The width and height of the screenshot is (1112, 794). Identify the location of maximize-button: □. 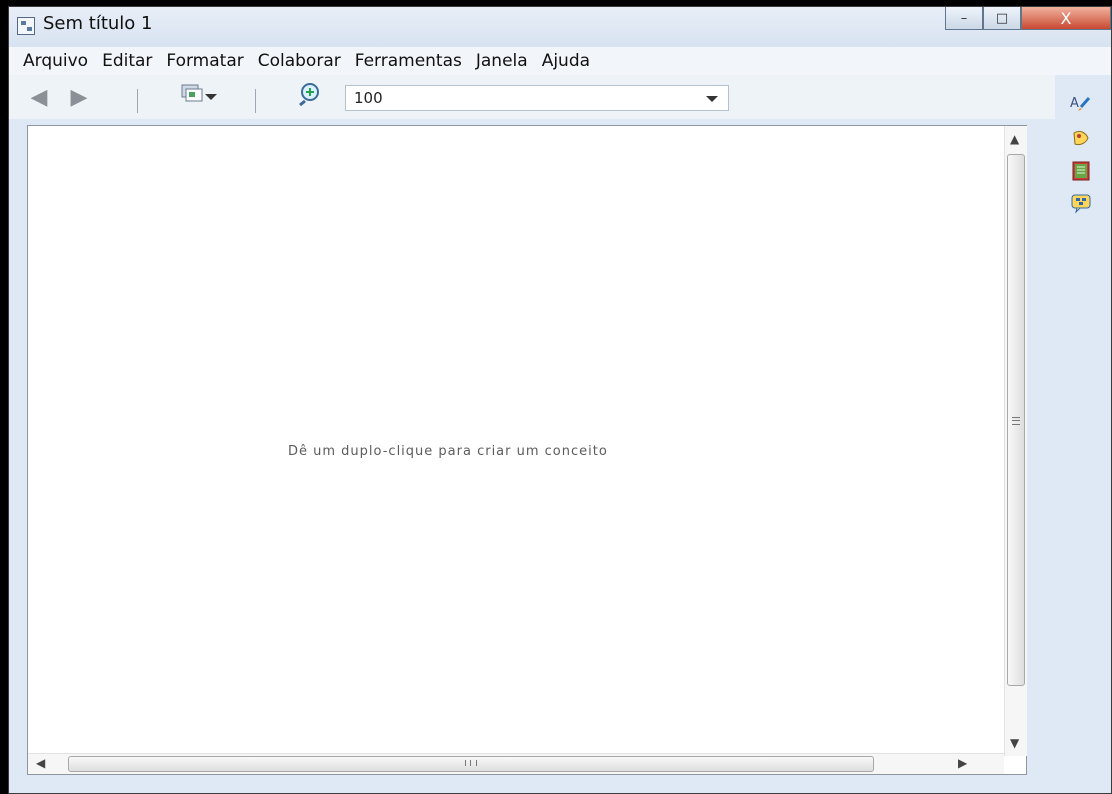
(1002, 18).